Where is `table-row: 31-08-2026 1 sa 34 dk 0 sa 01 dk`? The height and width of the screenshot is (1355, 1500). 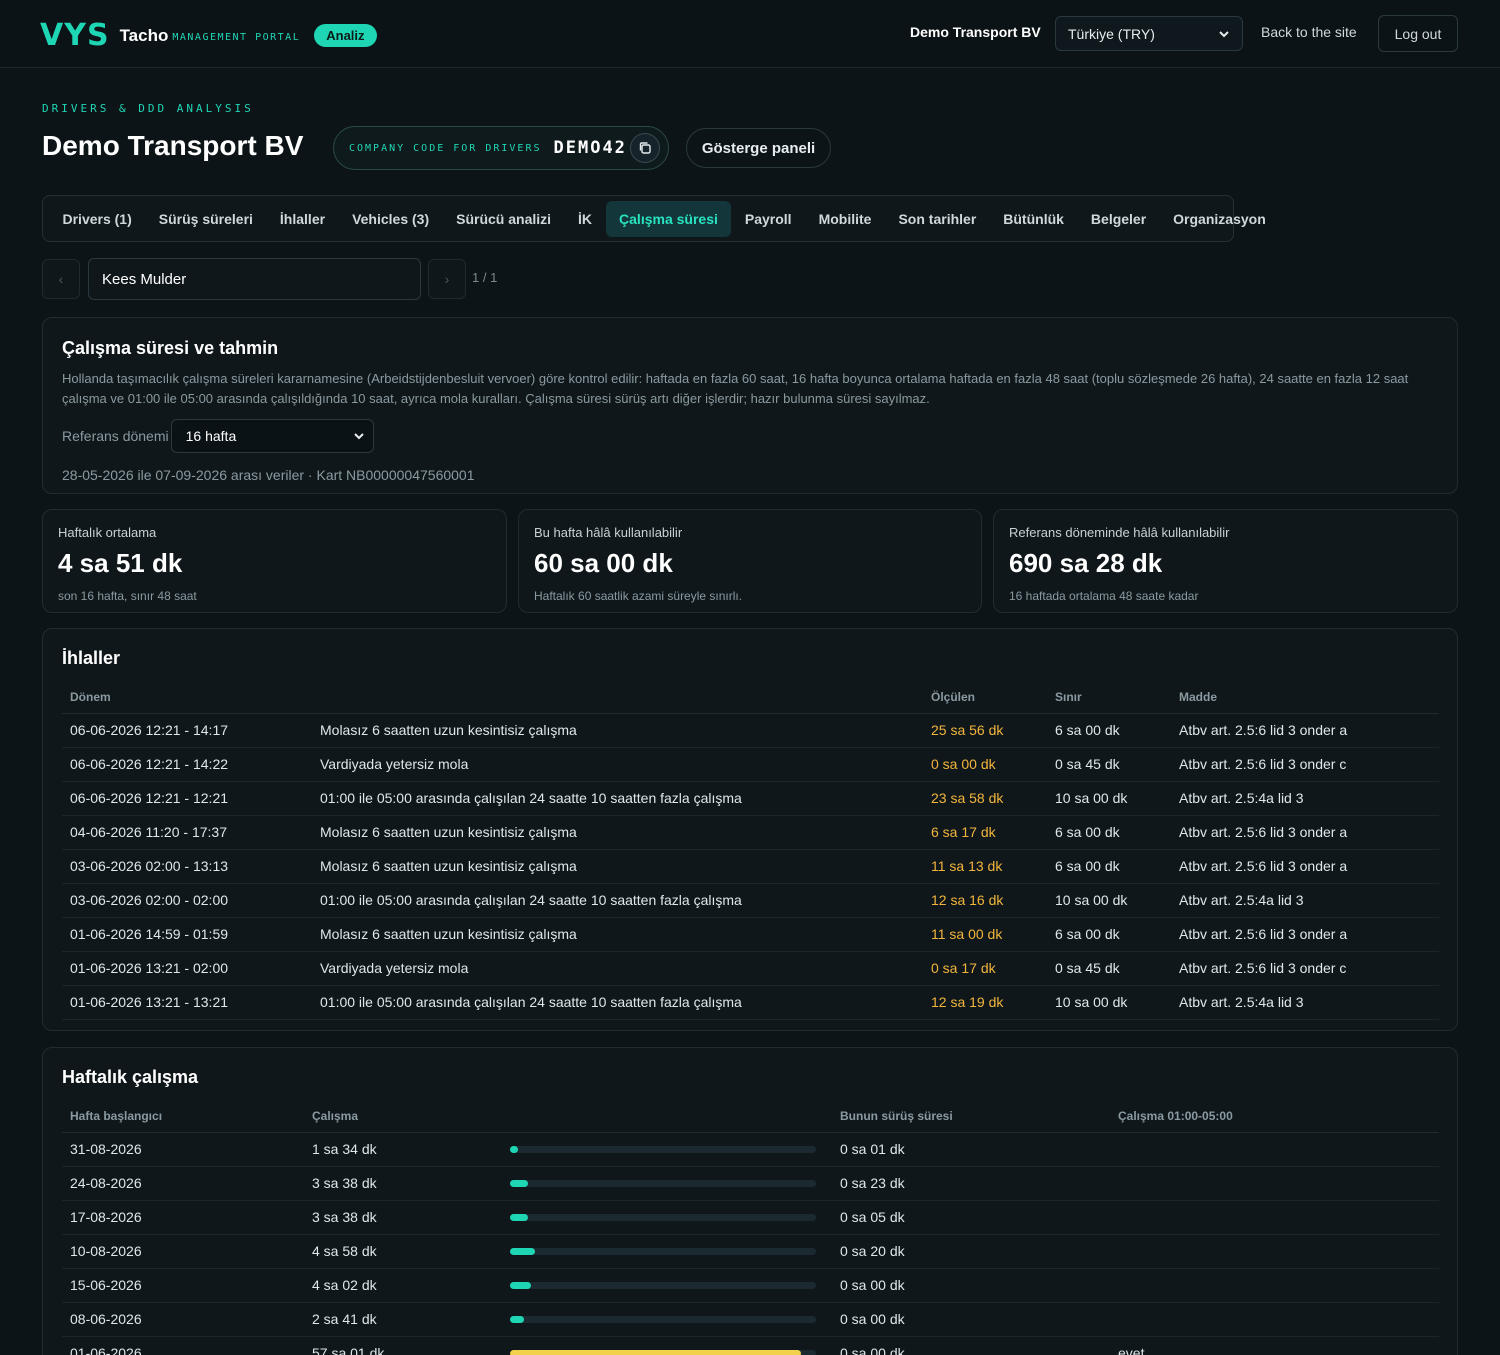
table-row: 31-08-2026 1 sa 34 dk 0 sa 01 dk is located at coordinates (750, 1149).